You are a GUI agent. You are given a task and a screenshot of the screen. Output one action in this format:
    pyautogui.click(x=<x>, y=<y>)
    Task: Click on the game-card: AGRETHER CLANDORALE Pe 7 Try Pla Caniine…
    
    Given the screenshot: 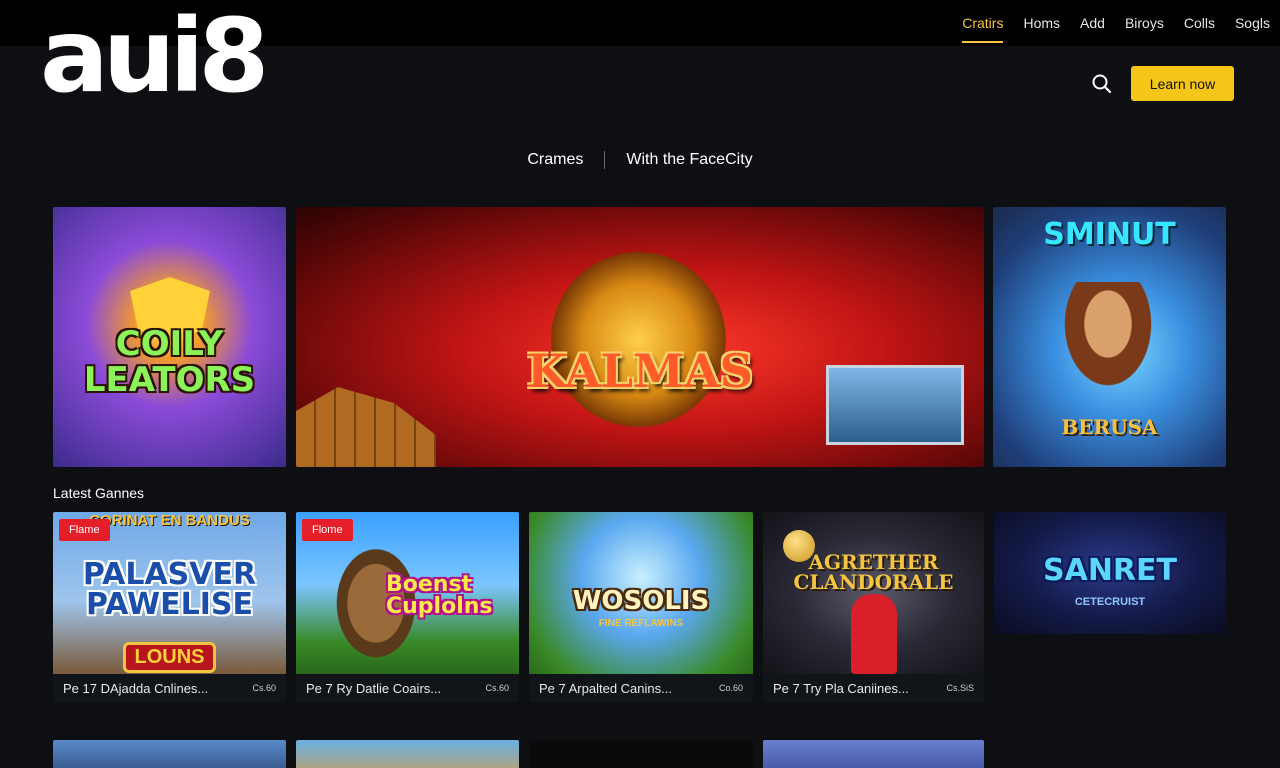 What is the action you would take?
    pyautogui.click(x=873, y=607)
    